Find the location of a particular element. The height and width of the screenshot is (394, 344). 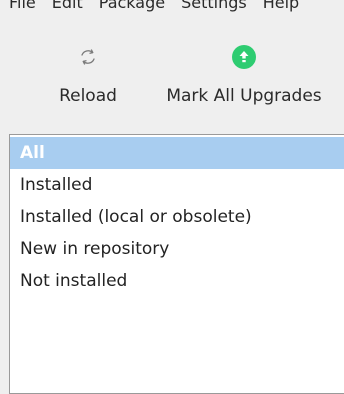

menu-help: Help is located at coordinates (280, 6).